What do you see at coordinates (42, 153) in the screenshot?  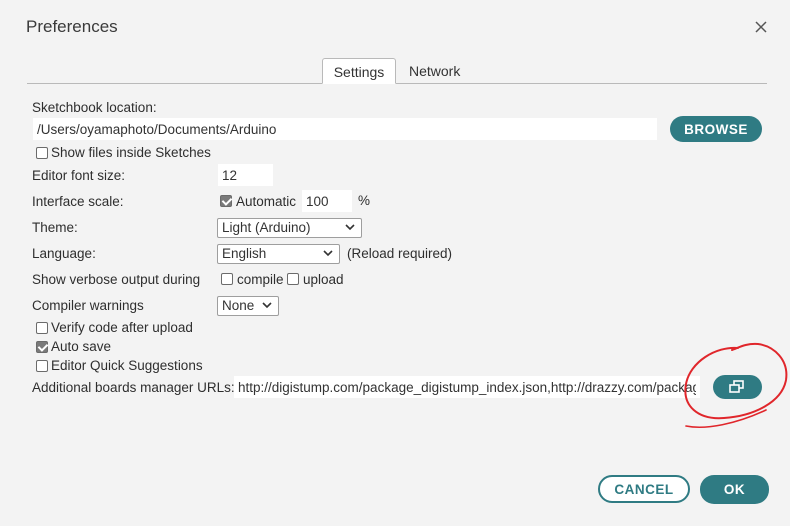 I see `show-files-checkbox` at bounding box center [42, 153].